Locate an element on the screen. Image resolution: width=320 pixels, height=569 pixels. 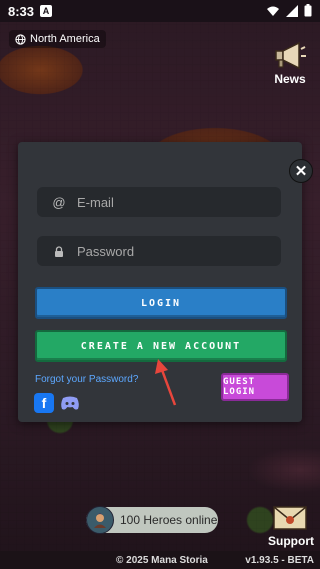
annotation-arrow is located at coordinates (166, 382).